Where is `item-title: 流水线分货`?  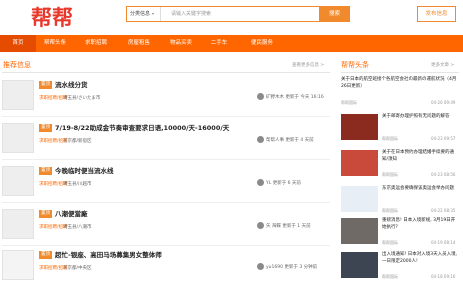 item-title: 流水线分货 is located at coordinates (71, 84).